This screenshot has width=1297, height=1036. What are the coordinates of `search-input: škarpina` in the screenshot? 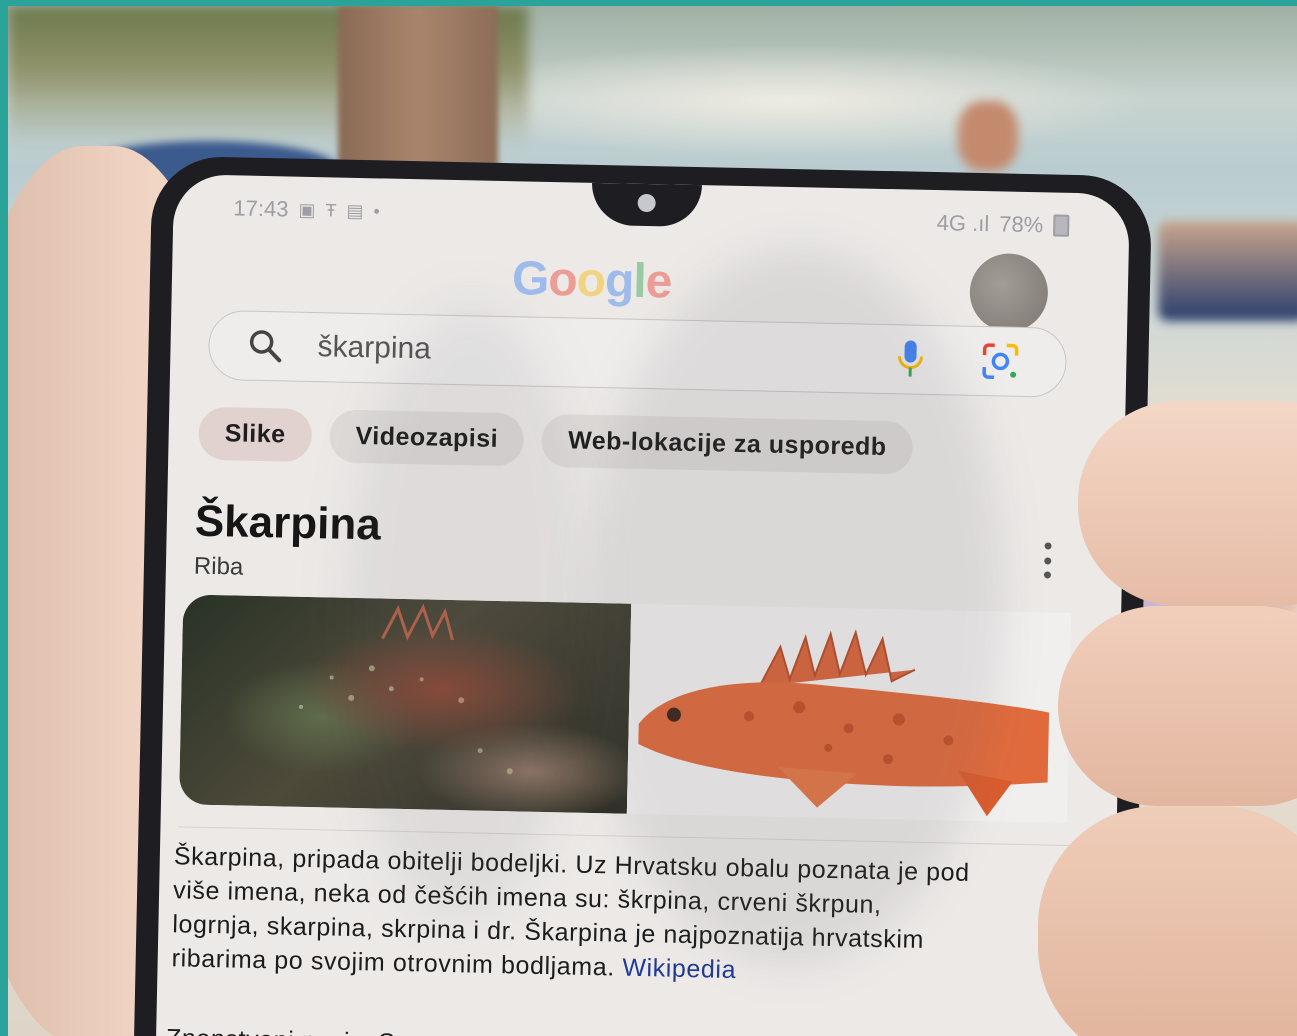 It's located at (601, 353).